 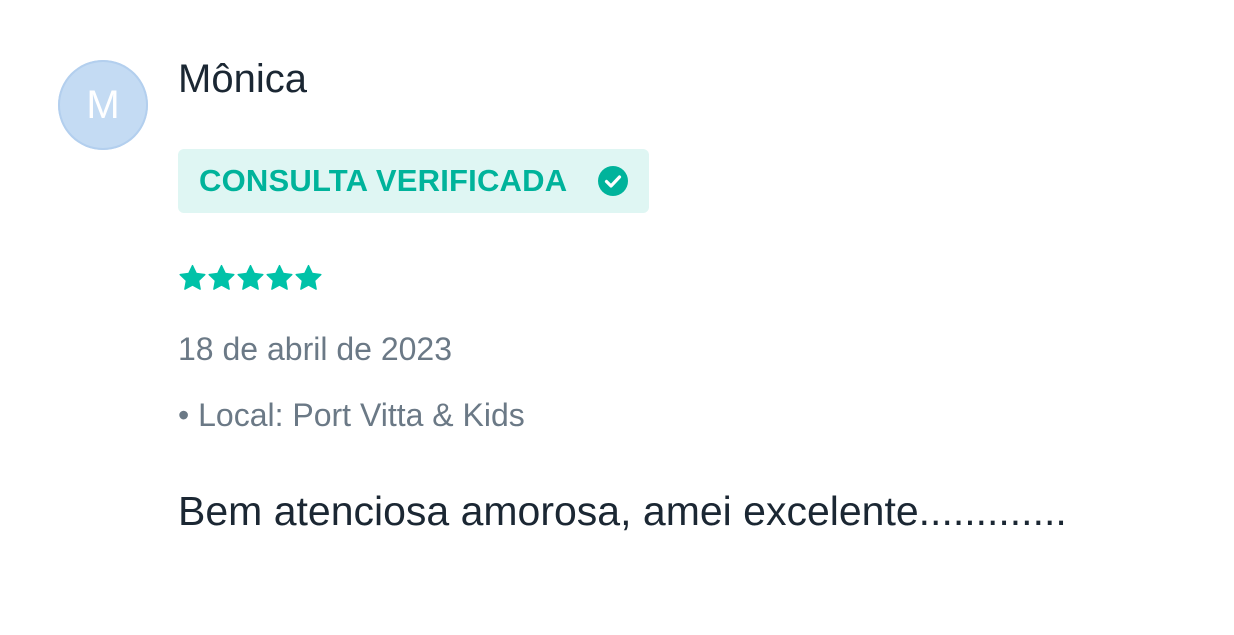 I want to click on verified-badge: CONSULTA VERIFICADA, so click(x=414, y=181).